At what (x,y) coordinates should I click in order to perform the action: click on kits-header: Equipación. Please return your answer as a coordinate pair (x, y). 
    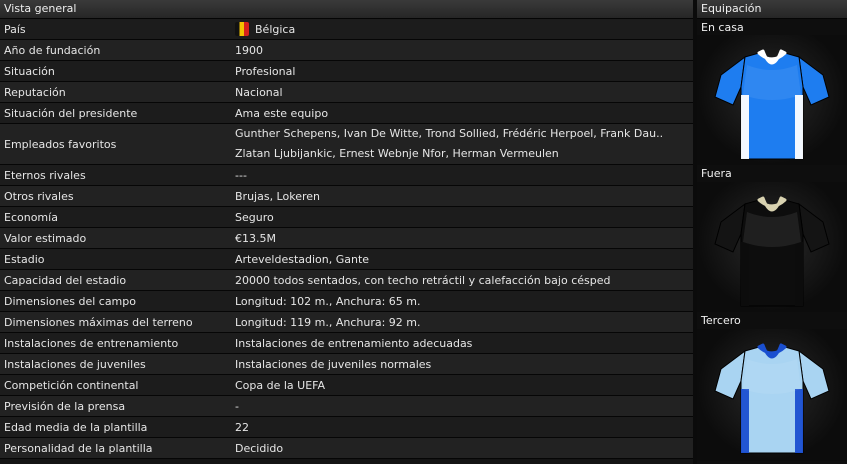
    Looking at the image, I should click on (772, 9).